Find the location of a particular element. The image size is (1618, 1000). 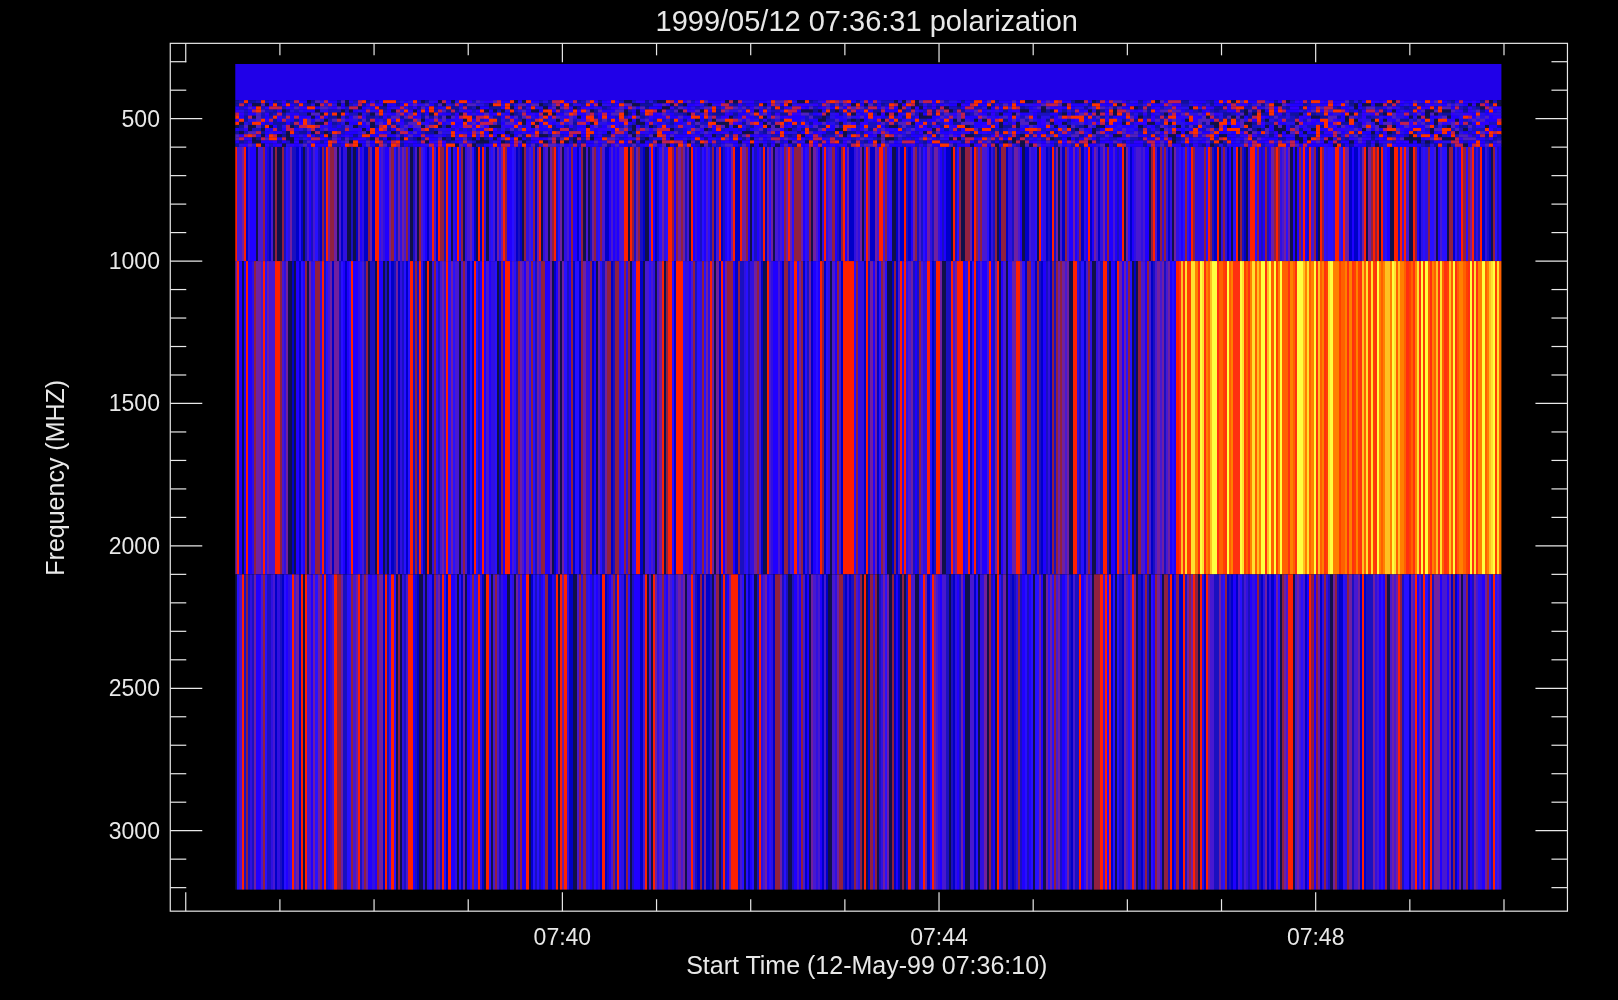

chart-title: 1999/05/12 07:36:31 polarization is located at coordinates (867, 20).